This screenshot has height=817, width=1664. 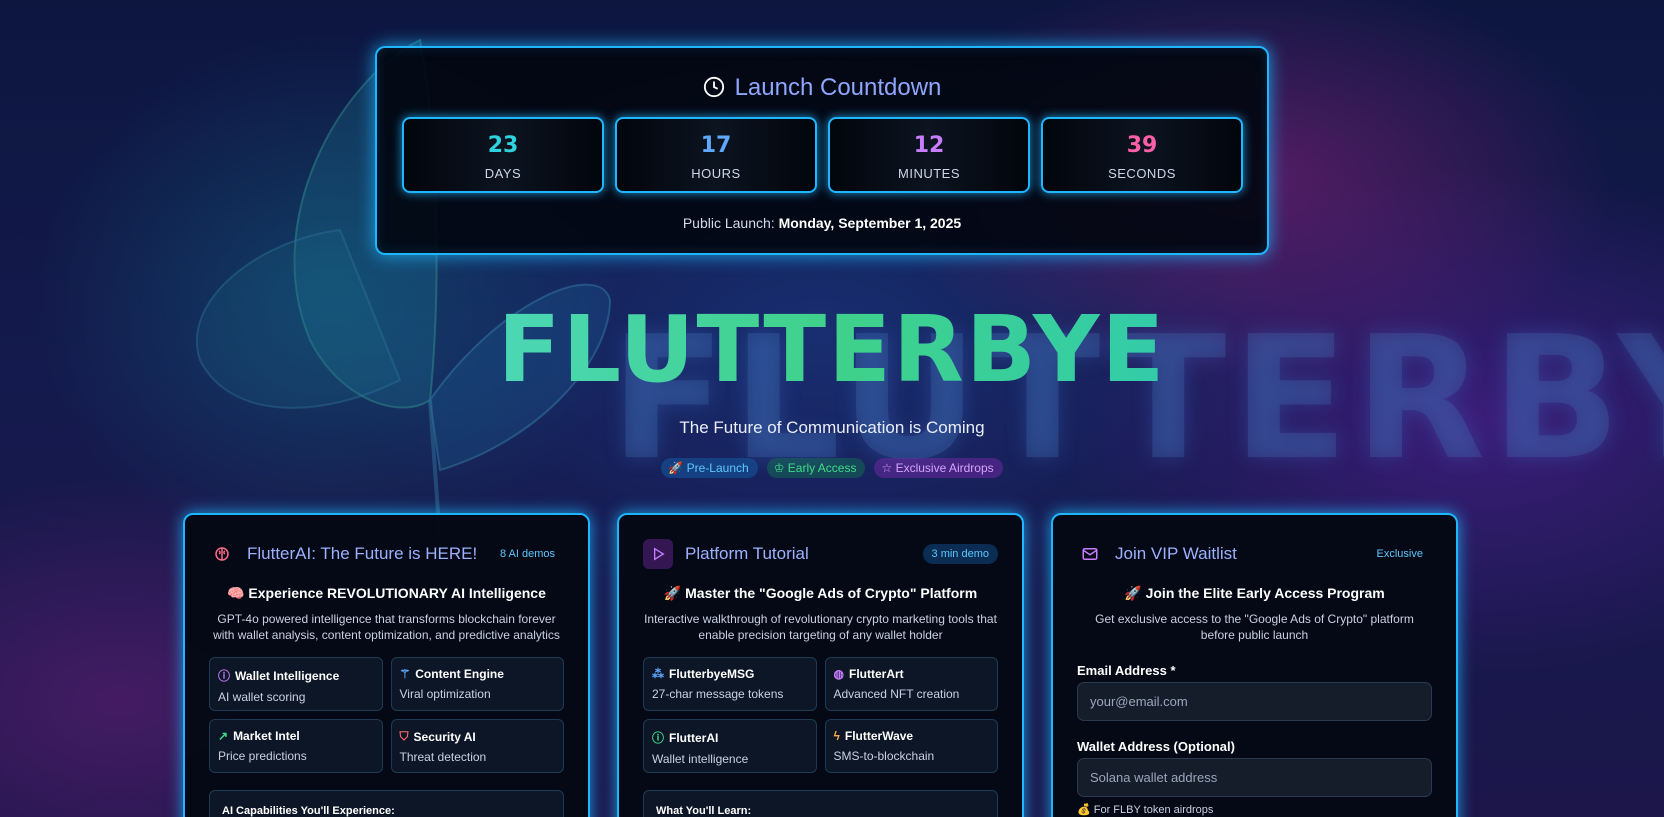 I want to click on countdown-title: Launch Countdown, so click(x=822, y=89).